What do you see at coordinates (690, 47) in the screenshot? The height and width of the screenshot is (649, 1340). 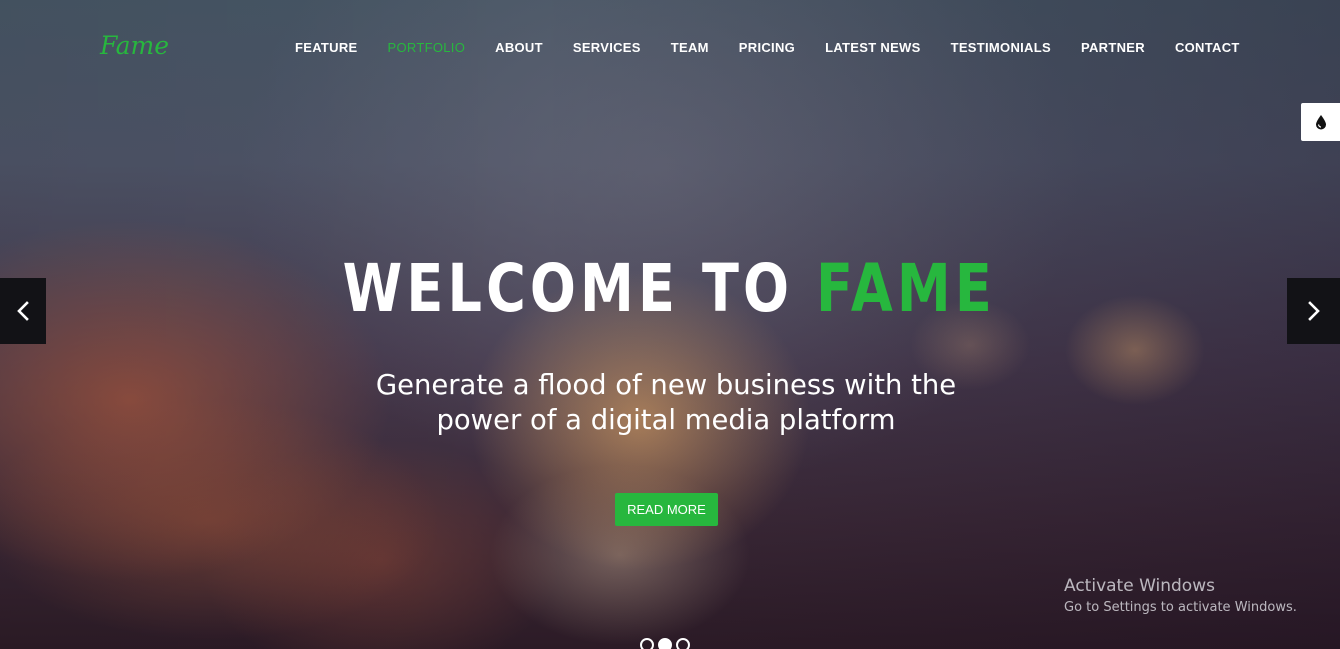 I see `nav-item-team: TEAM` at bounding box center [690, 47].